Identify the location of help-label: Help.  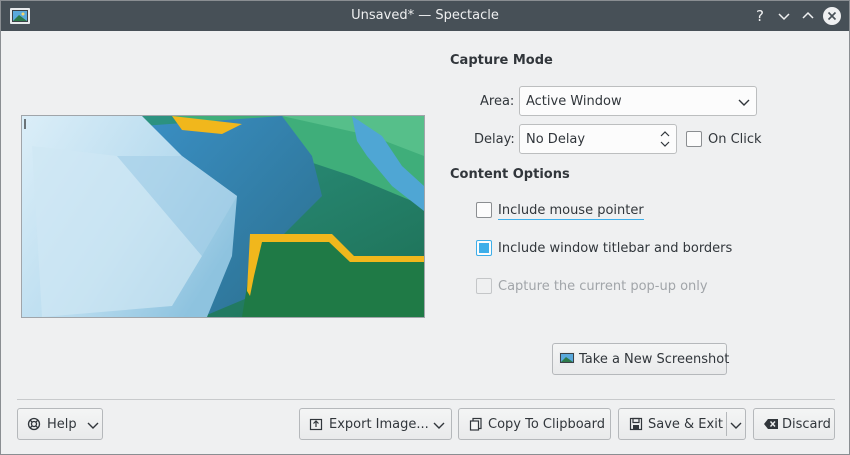
(62, 424).